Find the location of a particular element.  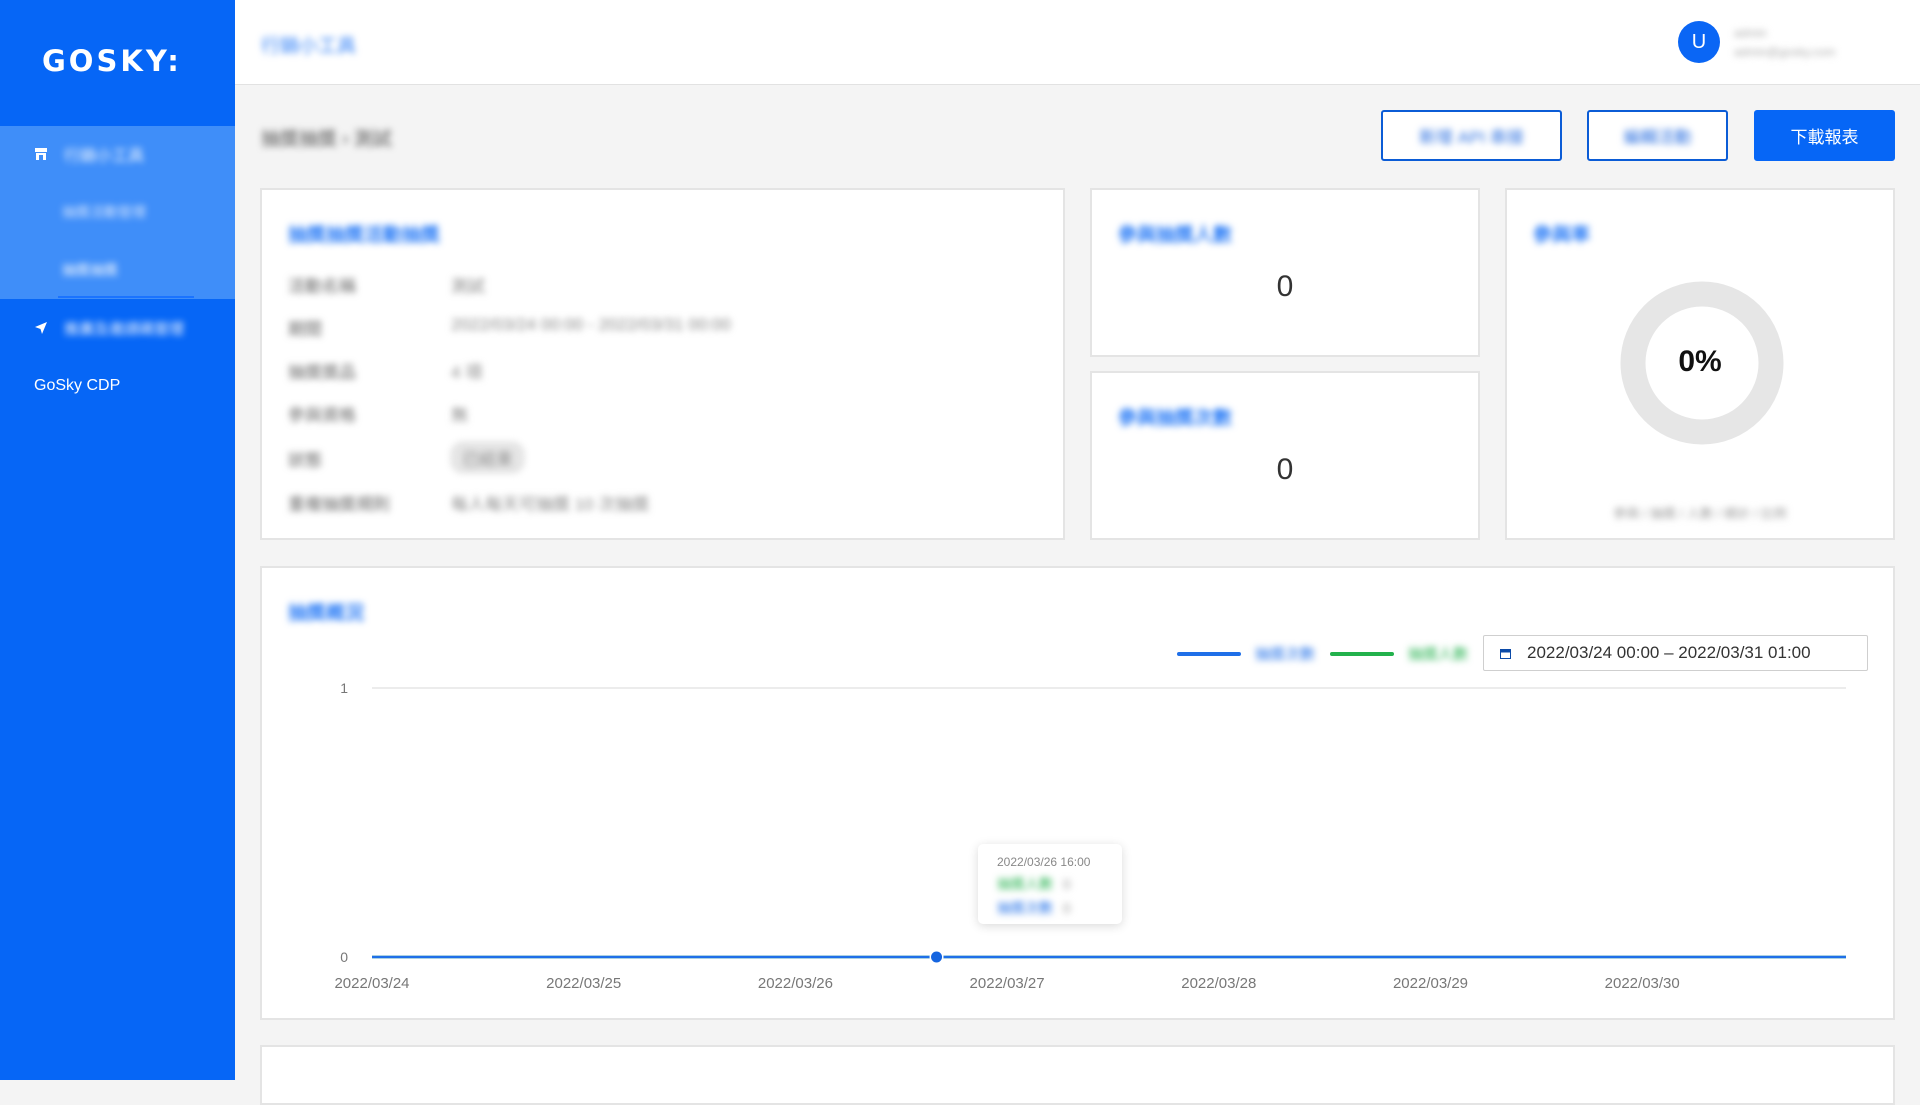

participation-rate-card: 參與率 0% 參與 / 抽獎 / 人數 / 總計 / 比例 is located at coordinates (1700, 364).